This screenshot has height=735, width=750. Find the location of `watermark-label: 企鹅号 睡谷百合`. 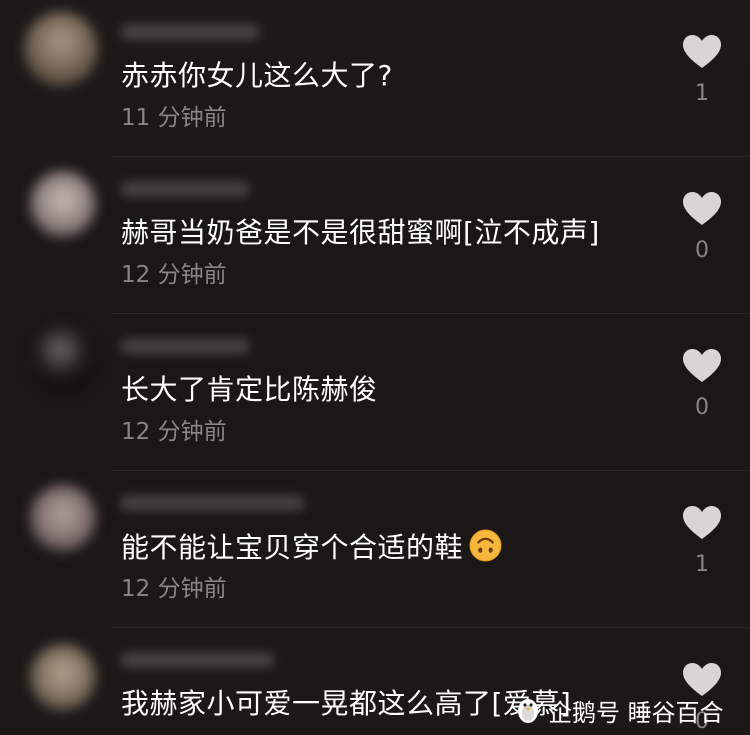

watermark-label: 企鹅号 睡谷百合 is located at coordinates (636, 712).